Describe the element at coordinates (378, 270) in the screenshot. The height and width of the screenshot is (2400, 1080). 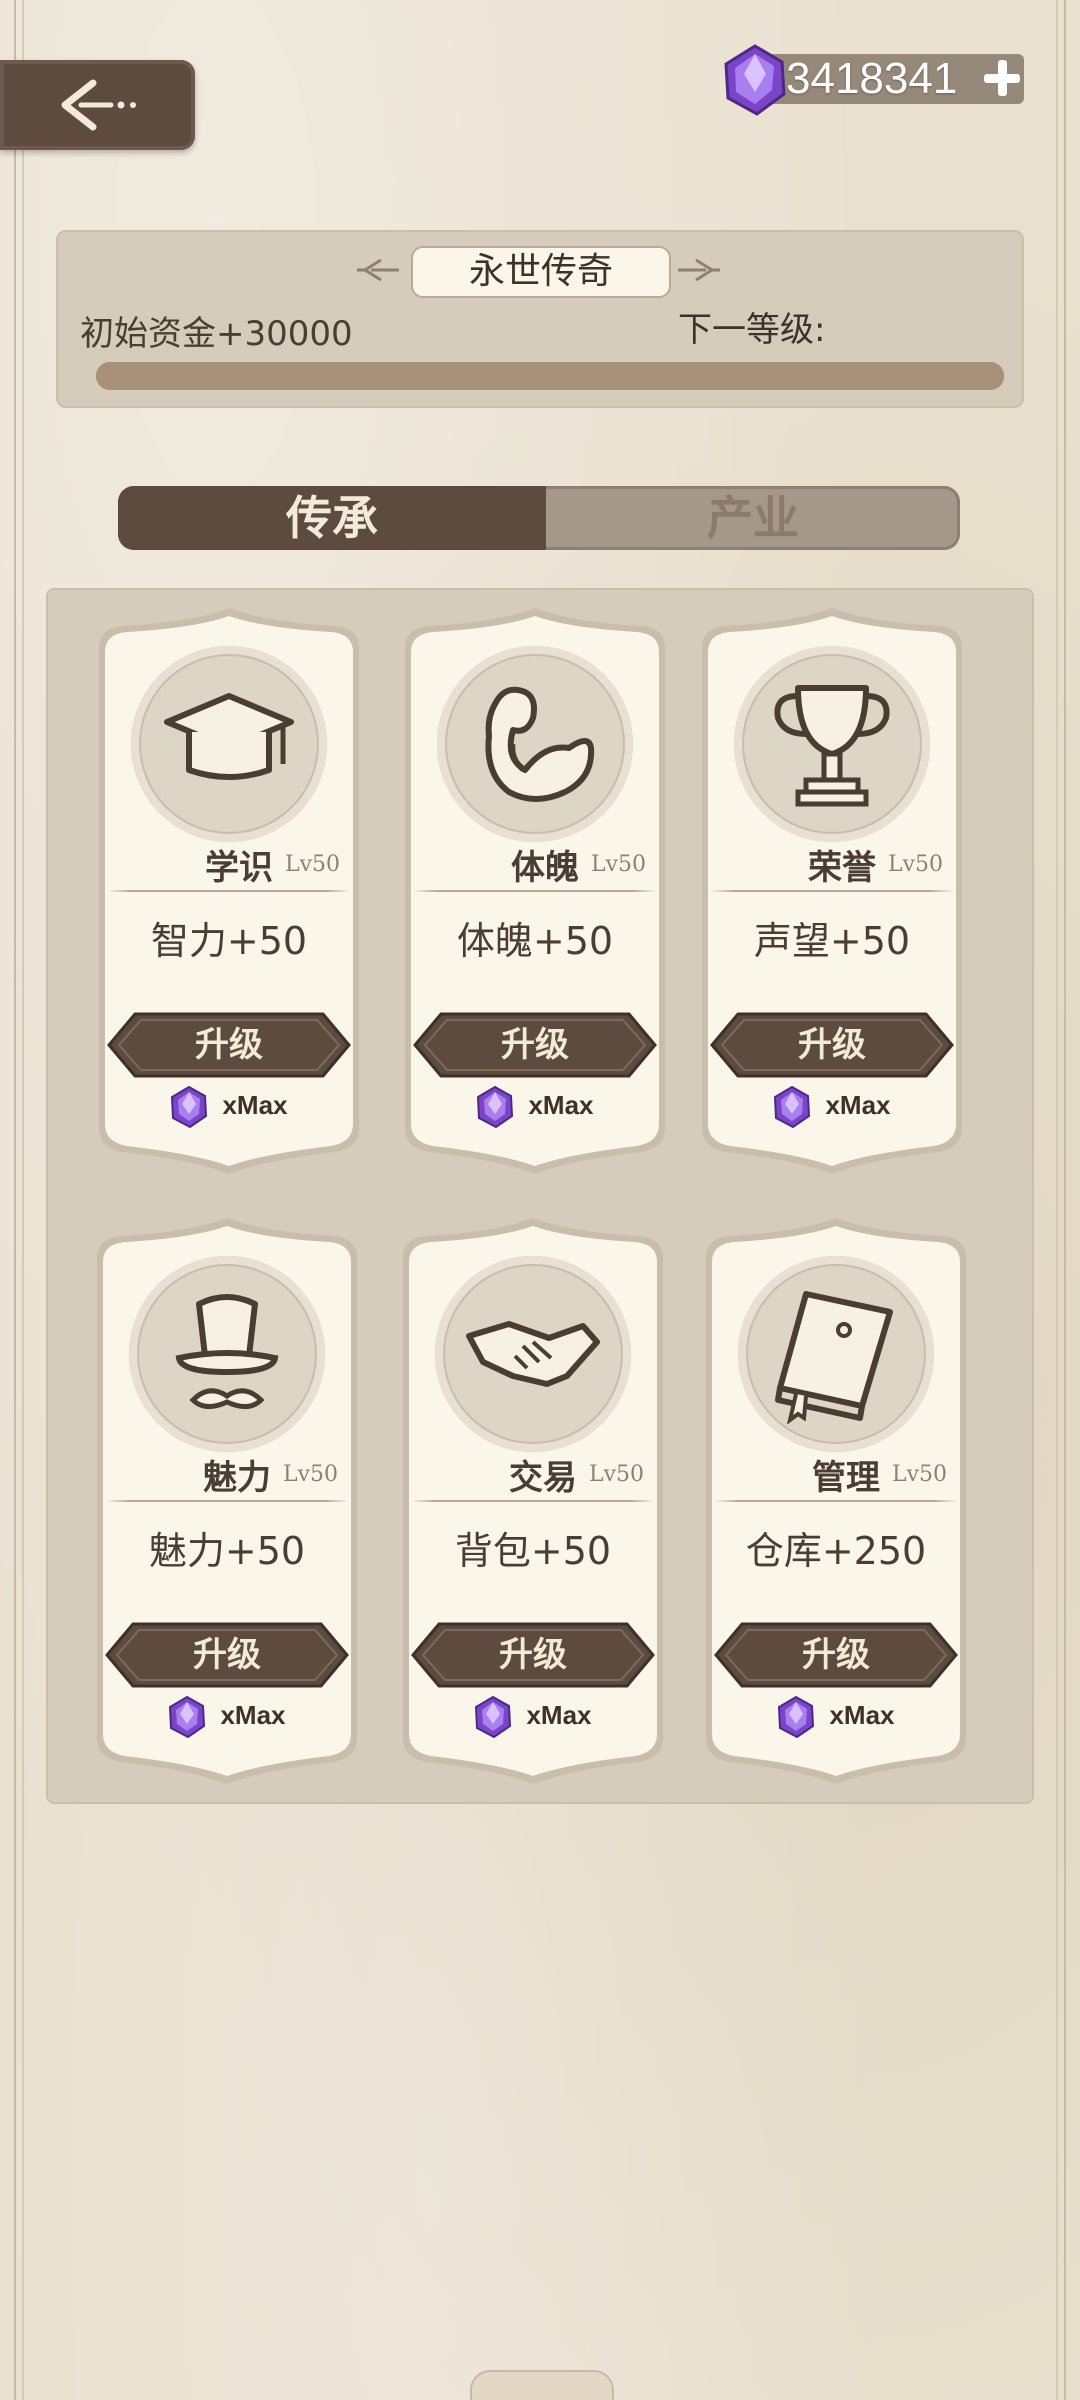
I see `wing-ornament-left-icon` at that location.